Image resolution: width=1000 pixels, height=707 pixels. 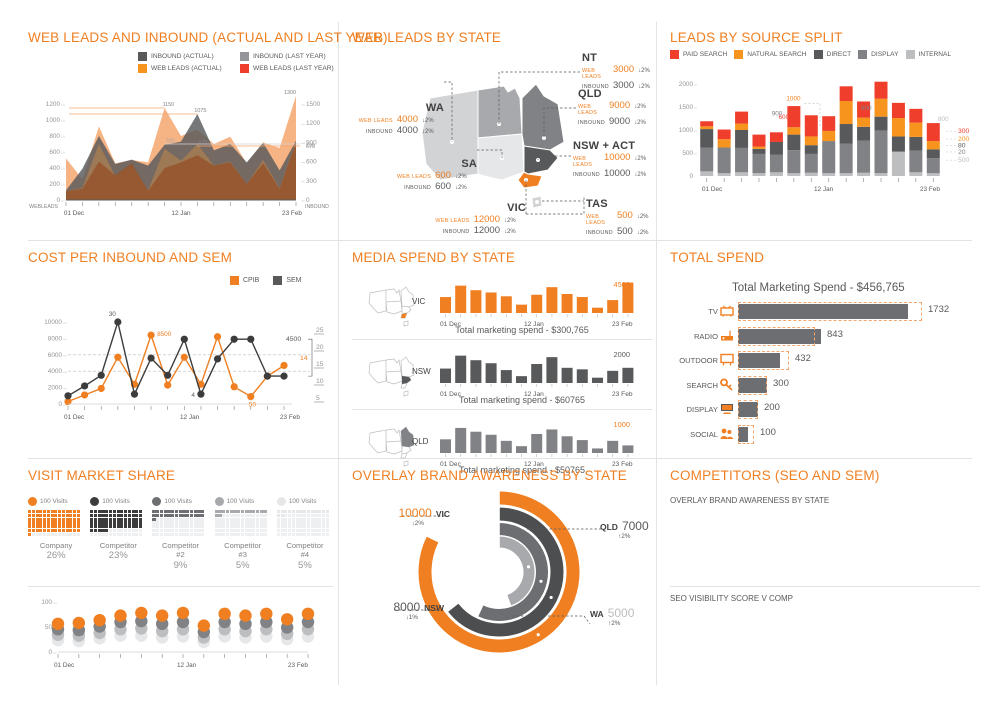 I want to click on map-state-metric-web: WEB LEADS 500 ↓2%, so click(x=622, y=218).